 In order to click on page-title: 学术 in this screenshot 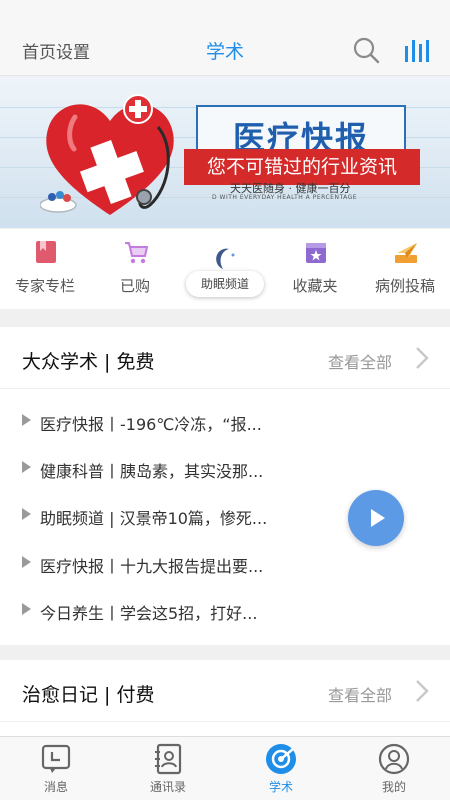, I will do `click(224, 52)`.